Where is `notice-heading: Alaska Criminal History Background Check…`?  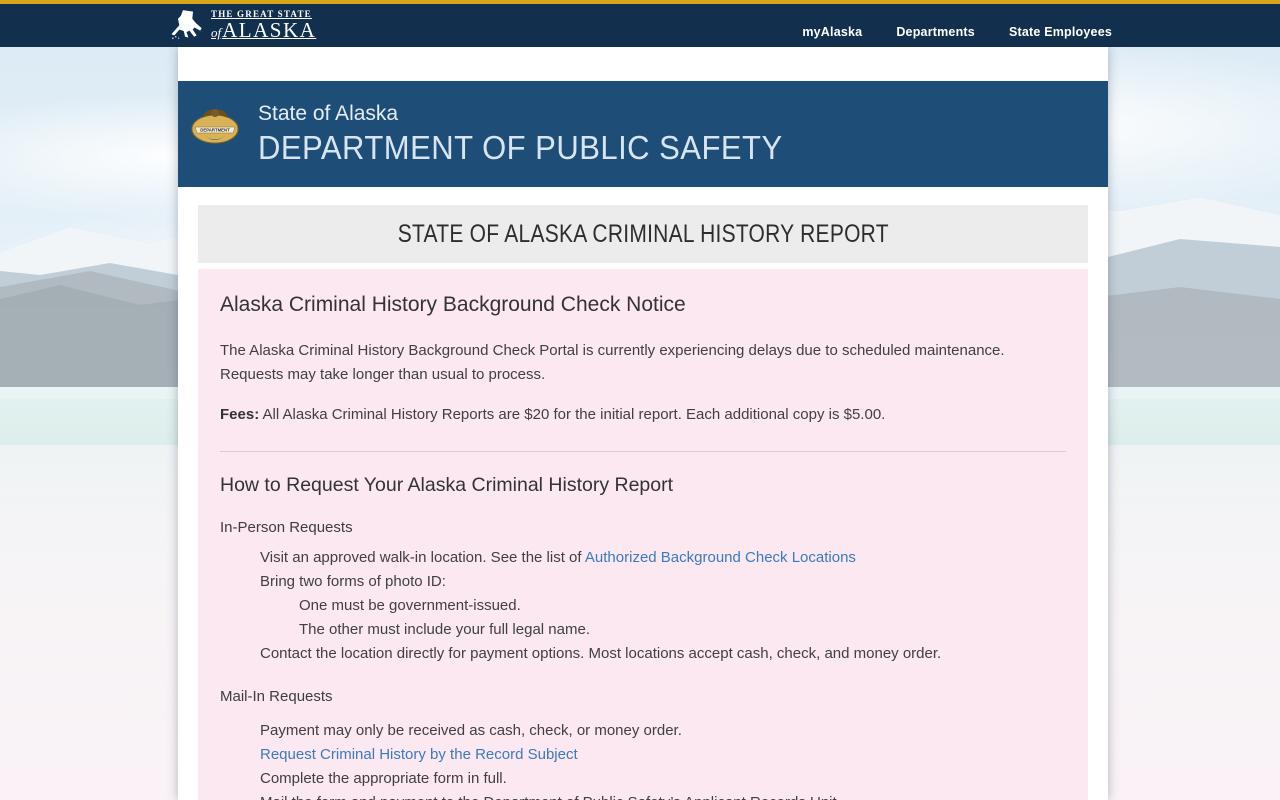 notice-heading: Alaska Criminal History Background Check… is located at coordinates (453, 304).